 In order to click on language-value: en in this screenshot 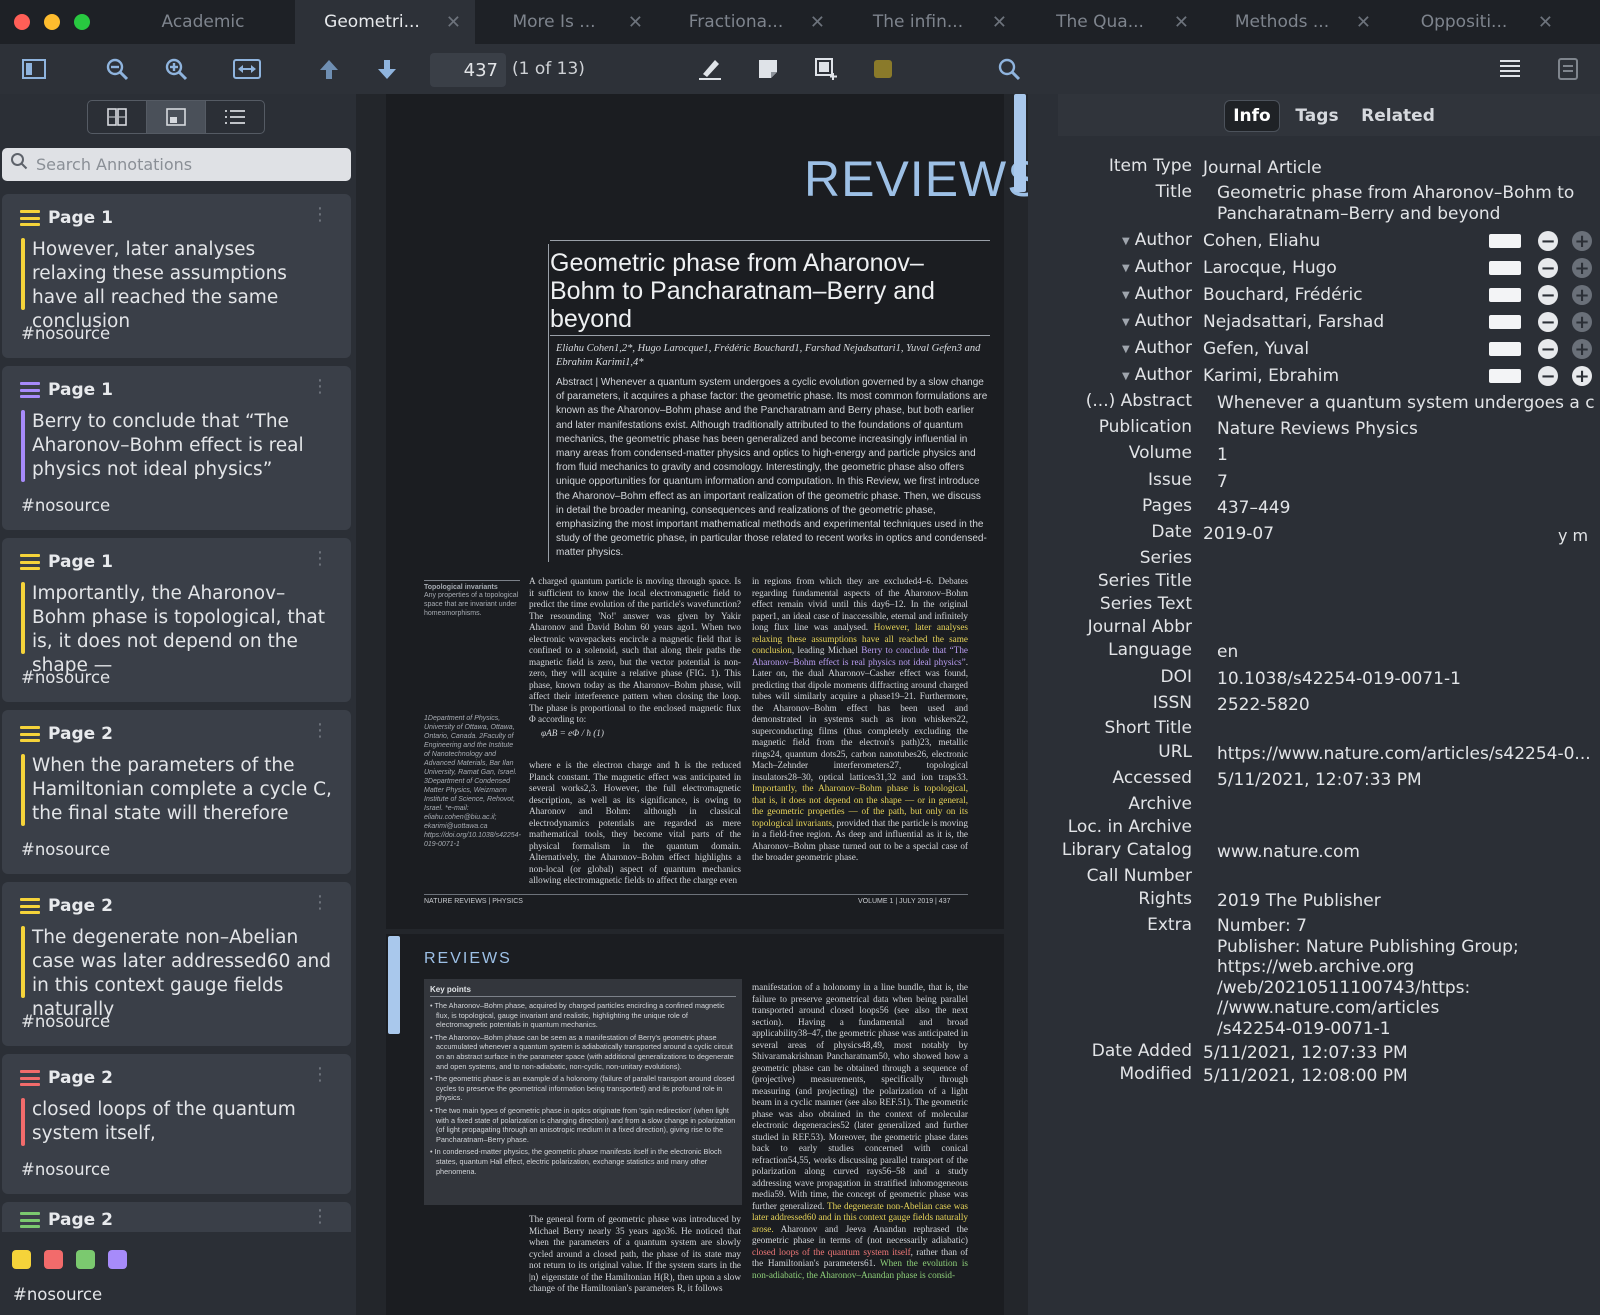, I will do `click(1227, 652)`.